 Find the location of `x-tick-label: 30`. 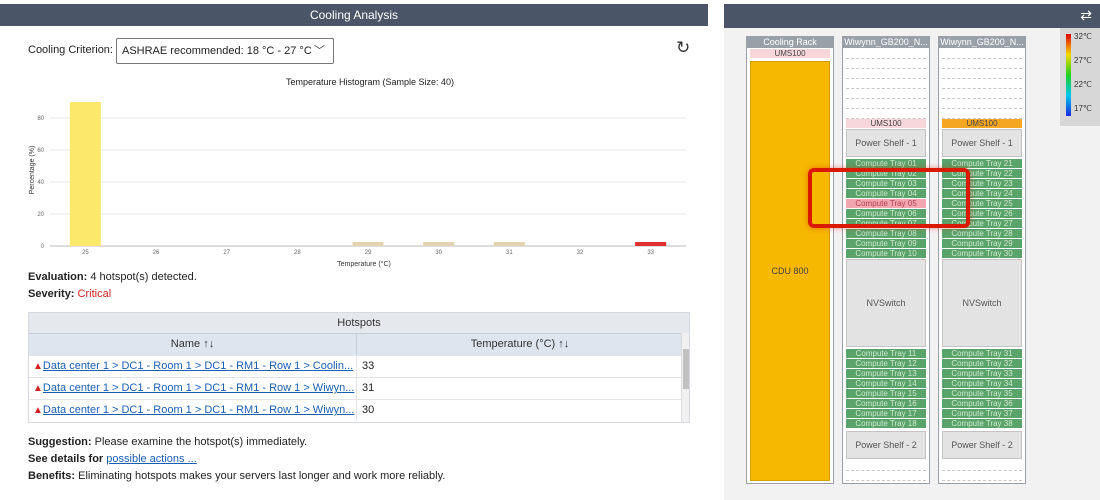

x-tick-label: 30 is located at coordinates (438, 253).